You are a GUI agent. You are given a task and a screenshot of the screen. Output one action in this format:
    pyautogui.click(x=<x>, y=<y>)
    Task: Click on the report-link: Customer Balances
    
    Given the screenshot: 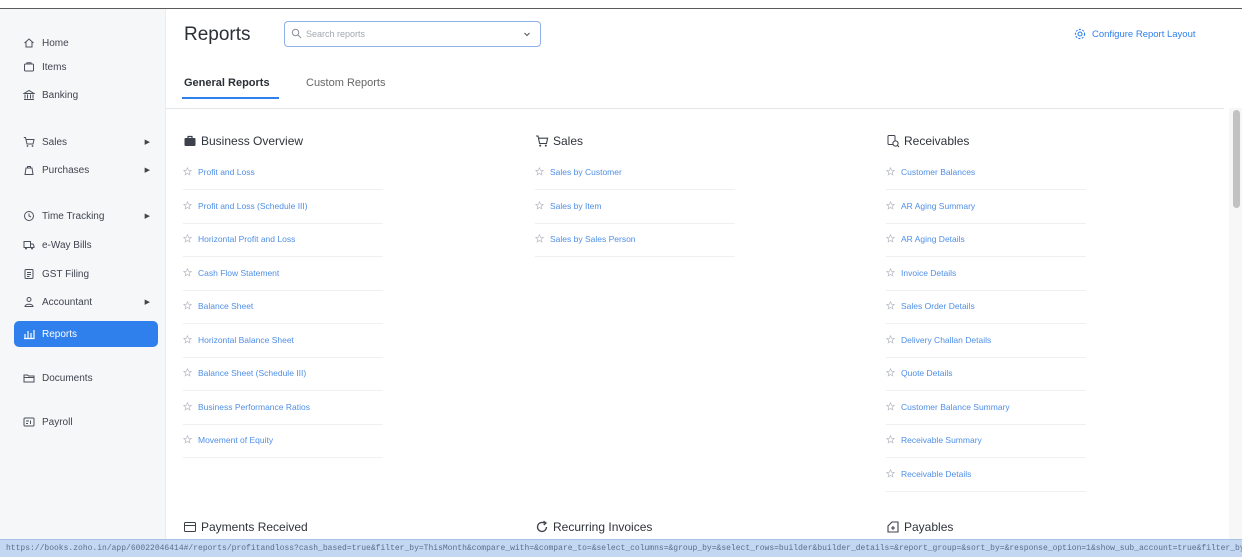 What is the action you would take?
    pyautogui.click(x=991, y=184)
    